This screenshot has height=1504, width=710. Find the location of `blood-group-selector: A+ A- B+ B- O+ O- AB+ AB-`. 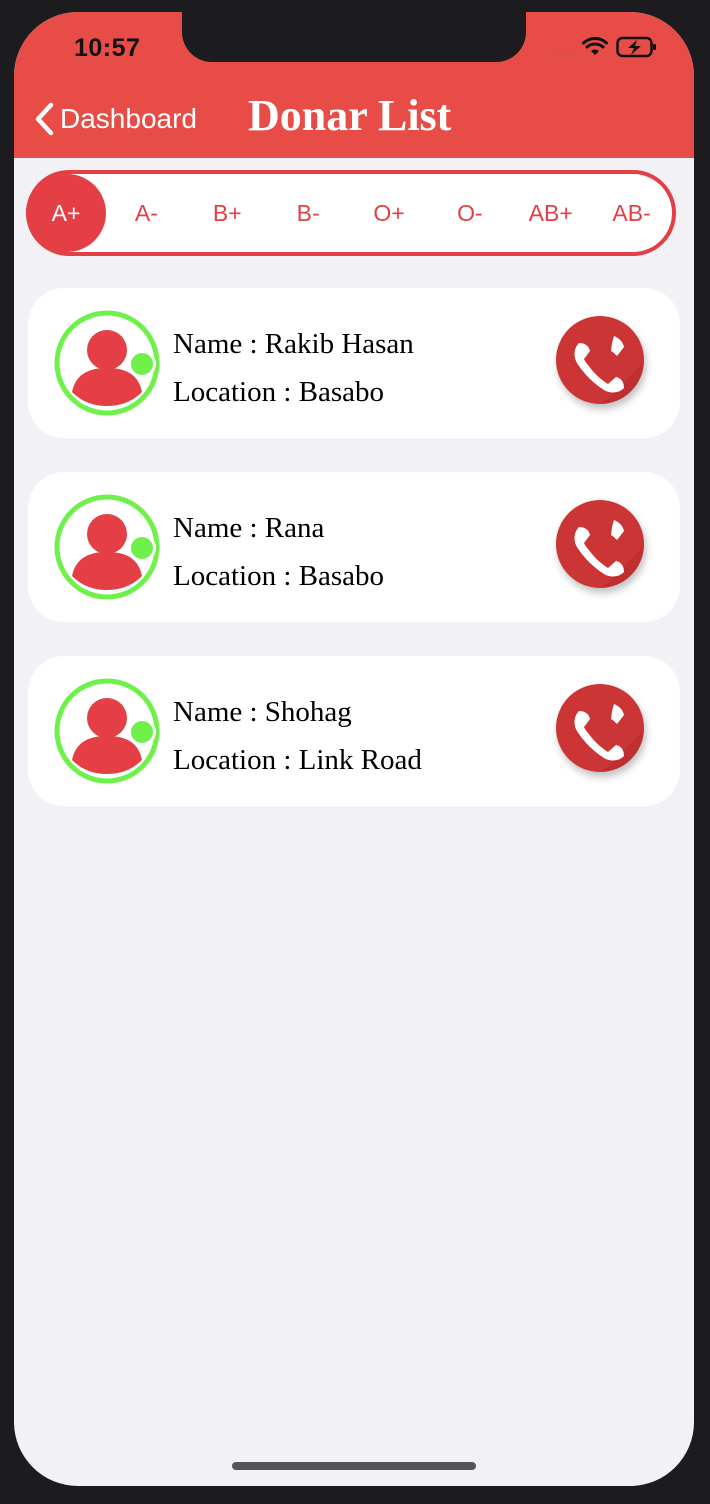

blood-group-selector: A+ A- B+ B- O+ O- AB+ AB- is located at coordinates (351, 213).